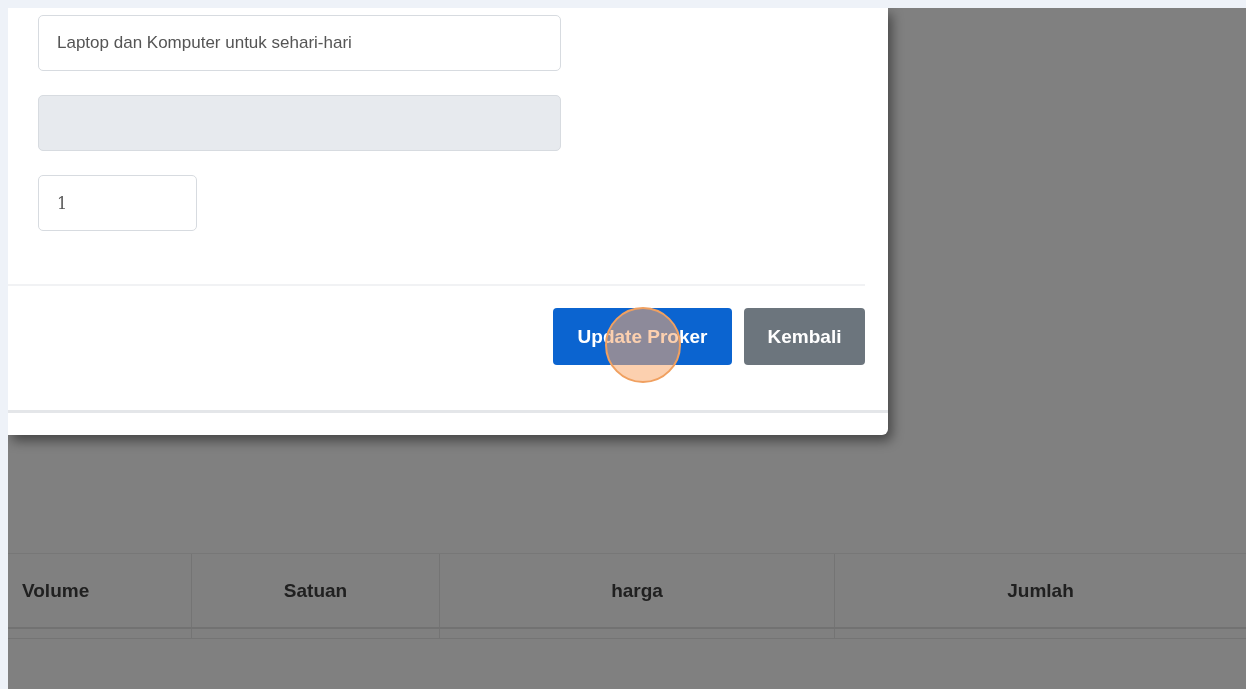 This screenshot has height=689, width=1246. What do you see at coordinates (315, 590) in the screenshot?
I see `column-header: Satuan` at bounding box center [315, 590].